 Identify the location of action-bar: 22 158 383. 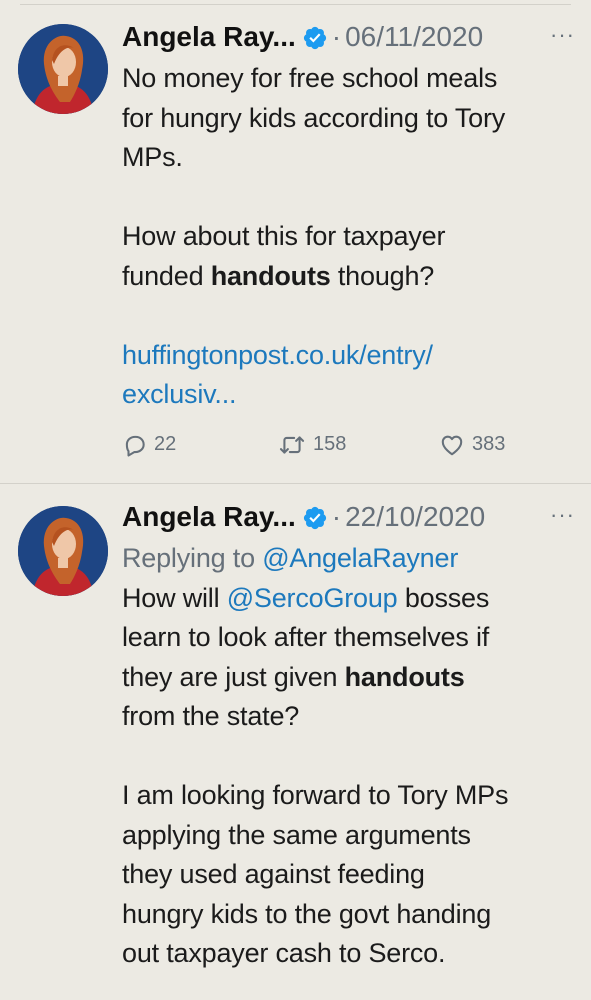
(322, 444).